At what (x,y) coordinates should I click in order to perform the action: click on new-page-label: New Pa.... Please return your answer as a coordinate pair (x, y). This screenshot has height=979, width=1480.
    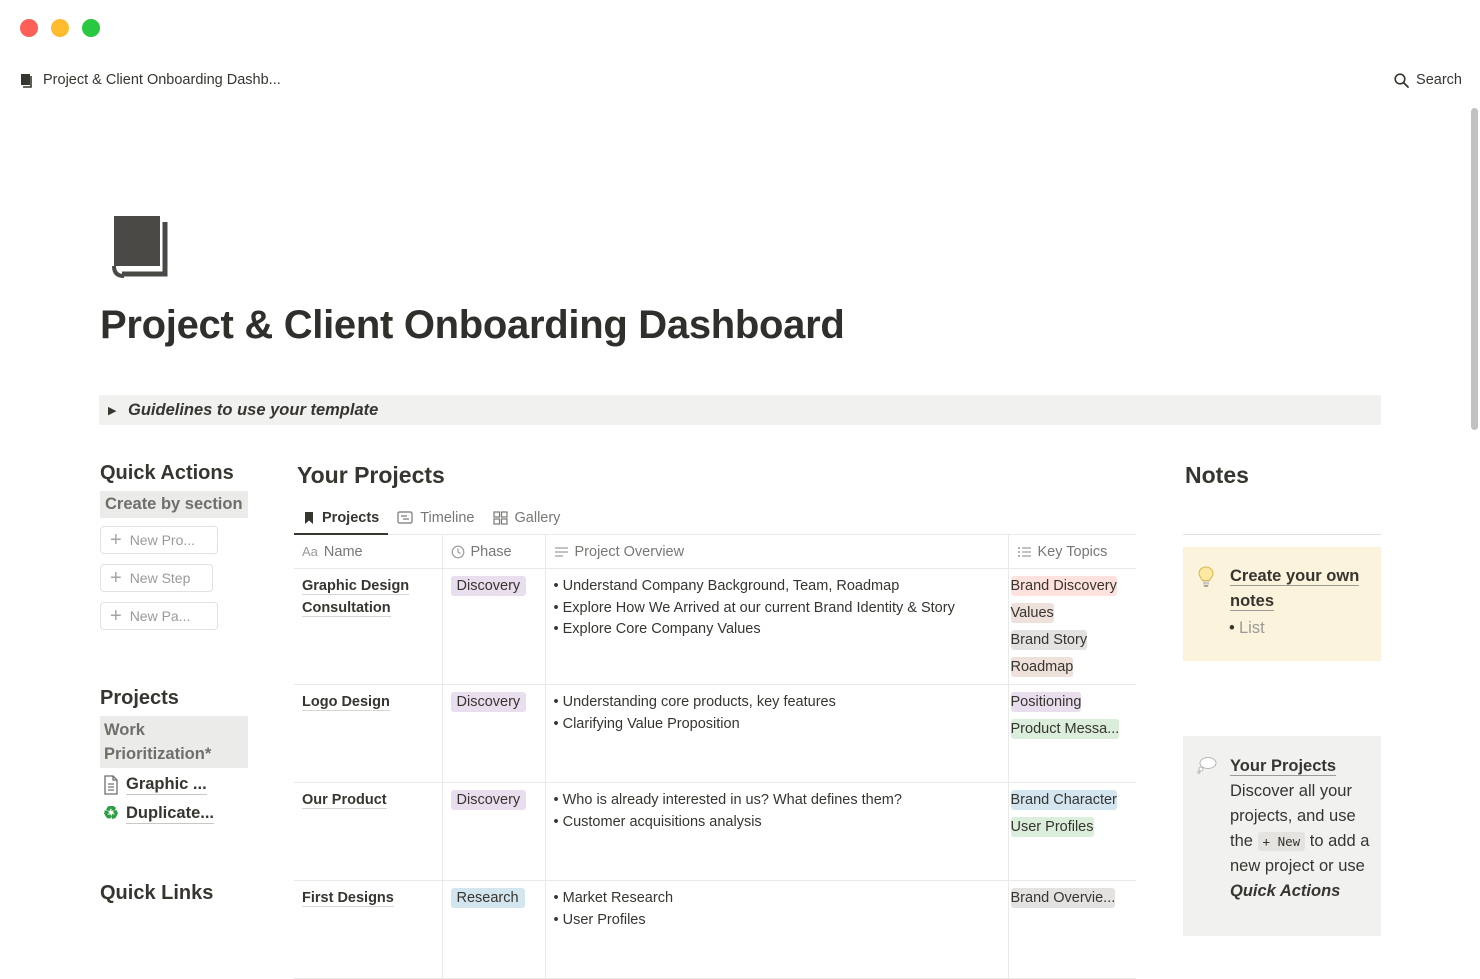
    Looking at the image, I should click on (160, 616).